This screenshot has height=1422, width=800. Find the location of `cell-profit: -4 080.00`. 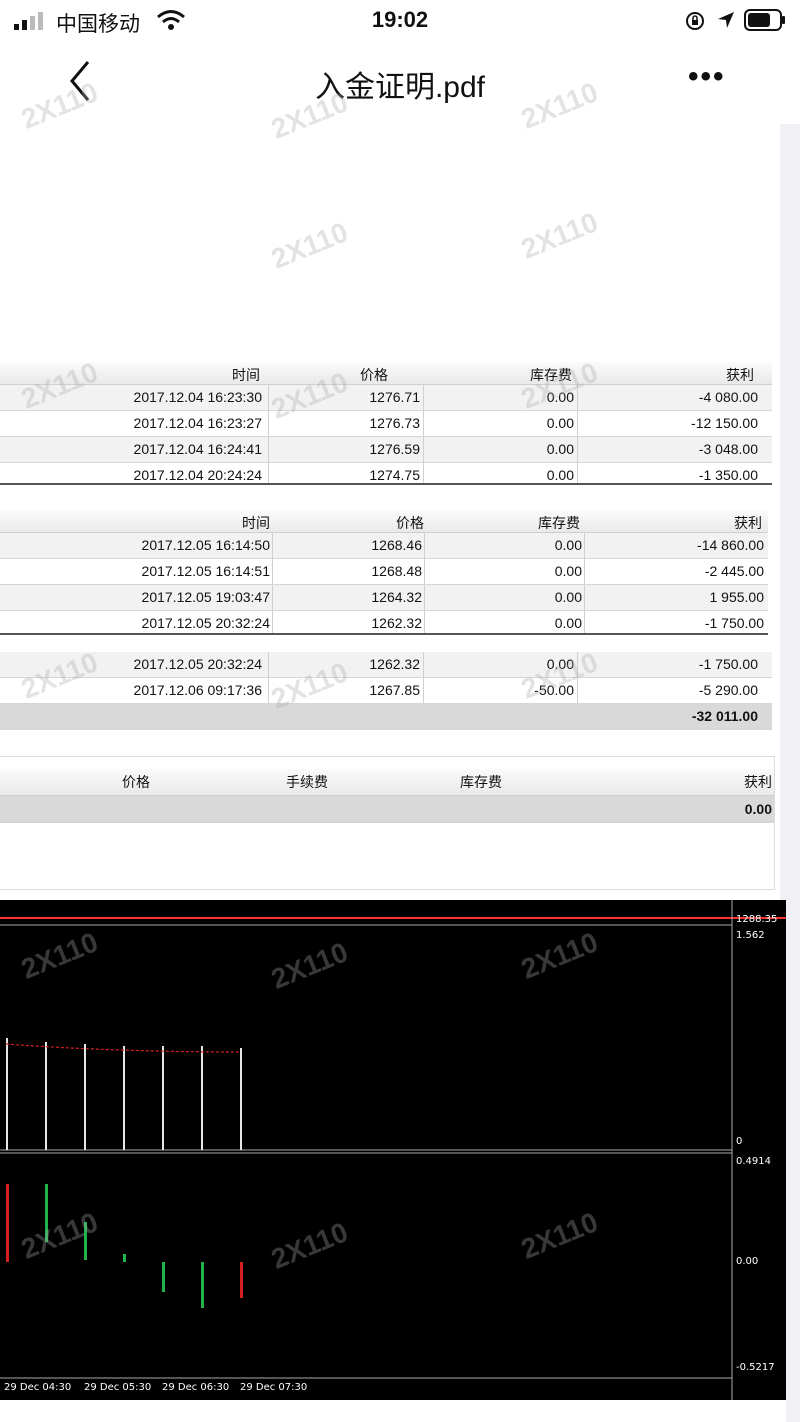

cell-profit: -4 080.00 is located at coordinates (728, 397).